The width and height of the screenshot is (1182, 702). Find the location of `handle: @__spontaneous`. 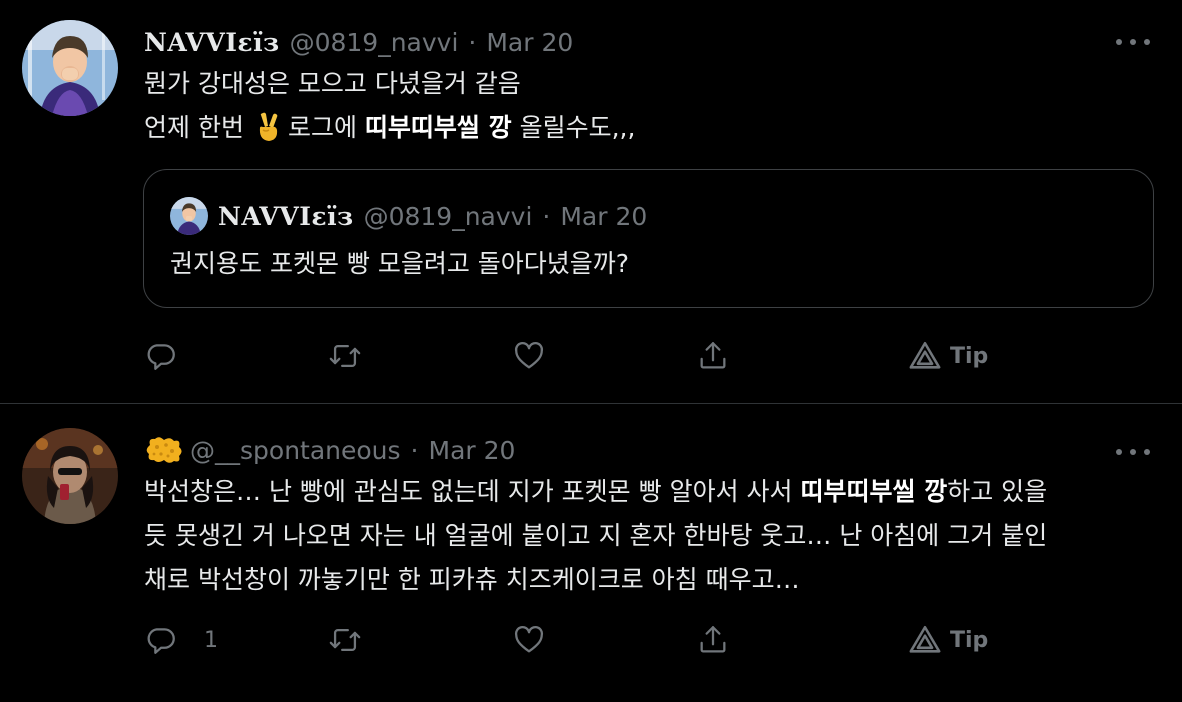

handle: @__spontaneous is located at coordinates (295, 450).